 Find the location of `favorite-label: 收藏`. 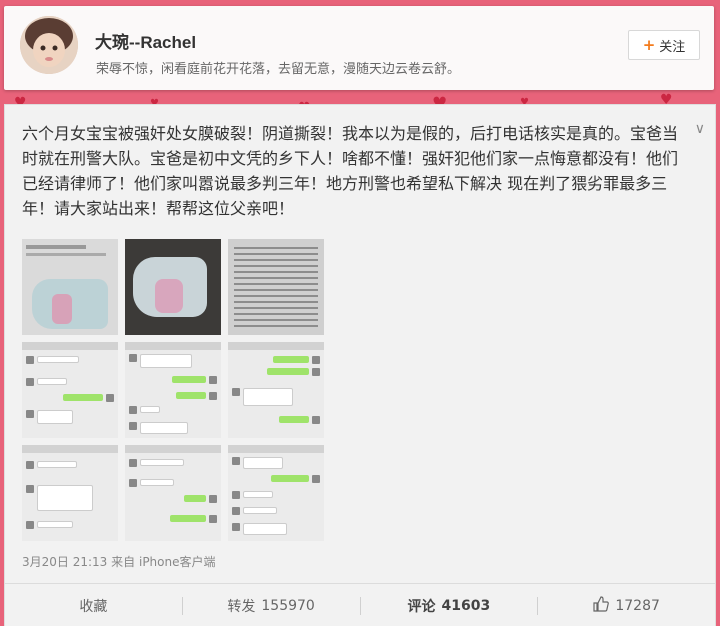

favorite-label: 收藏 is located at coordinates (93, 606).